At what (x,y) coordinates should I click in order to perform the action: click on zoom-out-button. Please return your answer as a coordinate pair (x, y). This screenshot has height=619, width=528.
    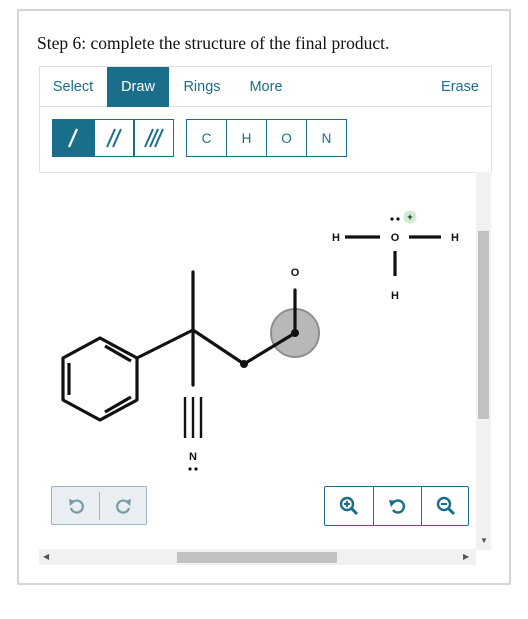
    Looking at the image, I should click on (445, 506).